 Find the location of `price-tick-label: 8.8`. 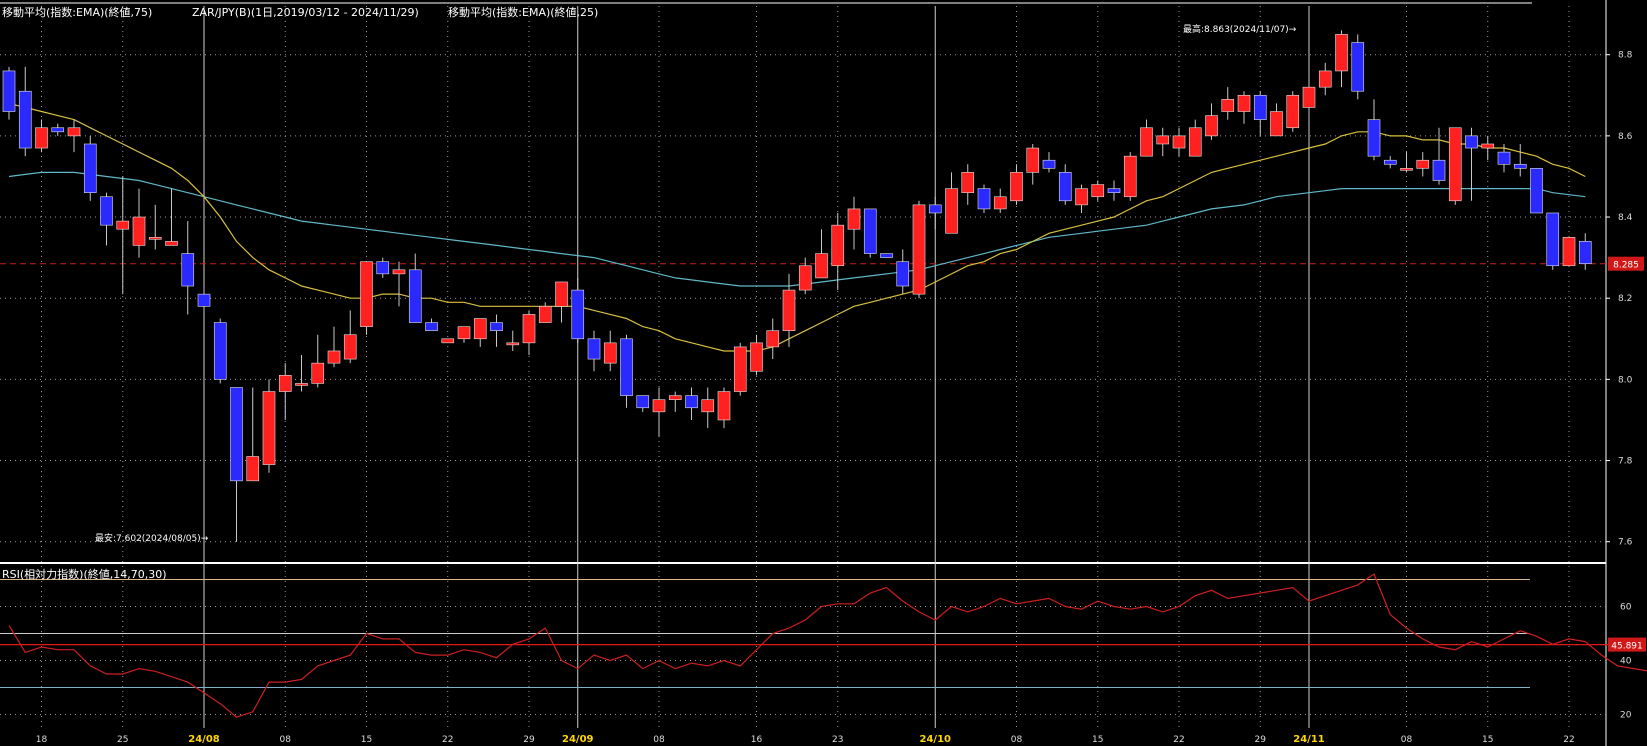

price-tick-label: 8.8 is located at coordinates (1625, 56).